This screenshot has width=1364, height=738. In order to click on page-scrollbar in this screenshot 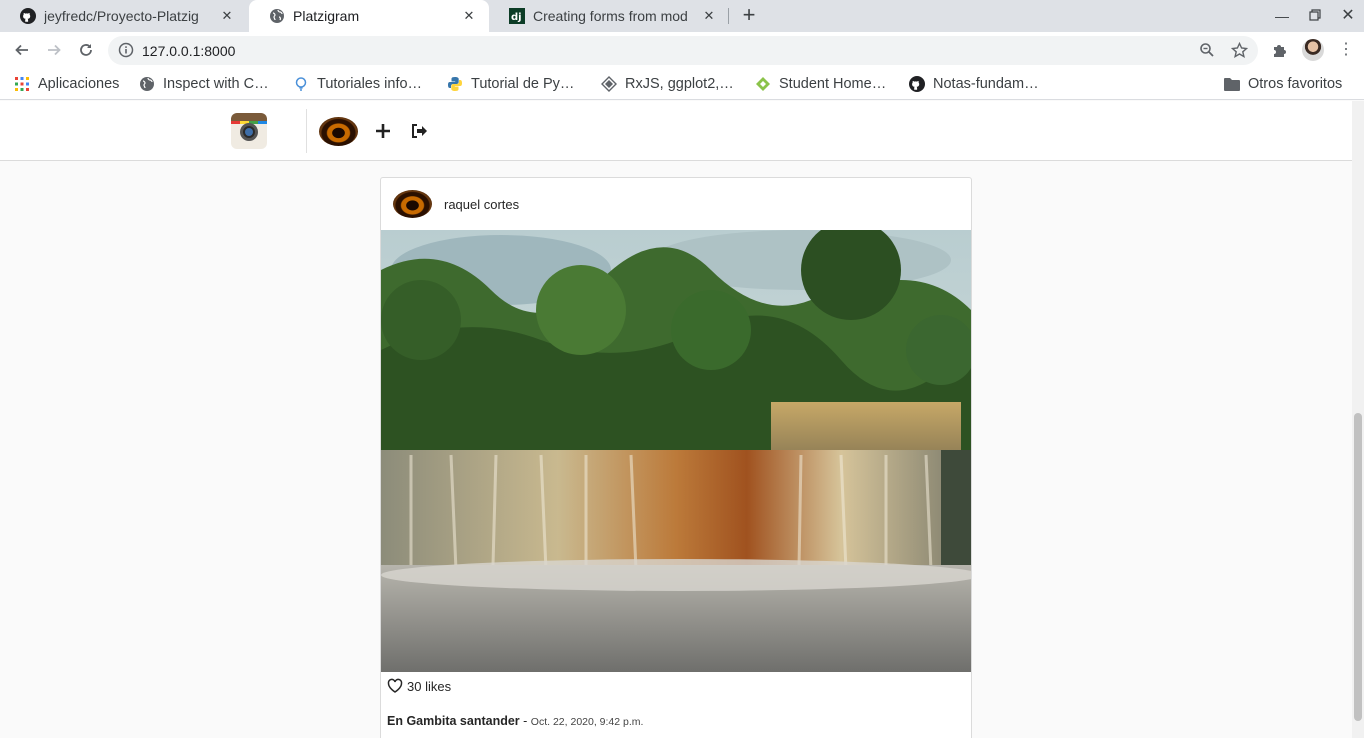, I will do `click(1358, 419)`.